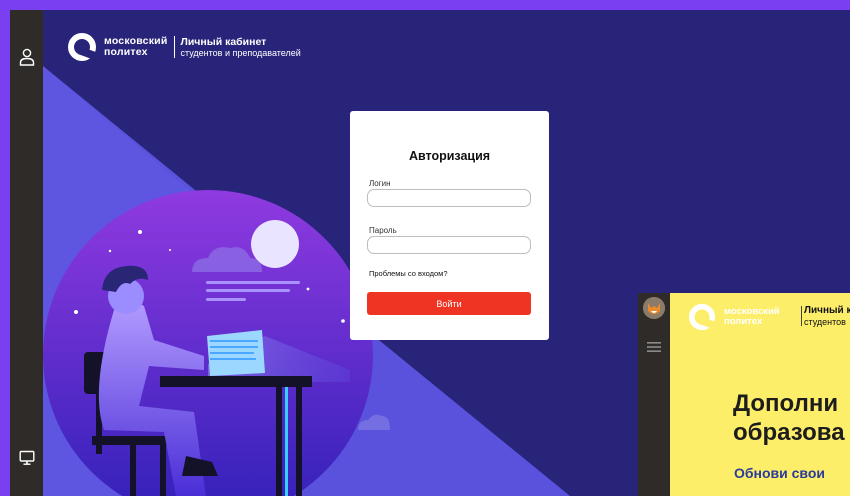  I want to click on preview-brand-divider, so click(801, 316).